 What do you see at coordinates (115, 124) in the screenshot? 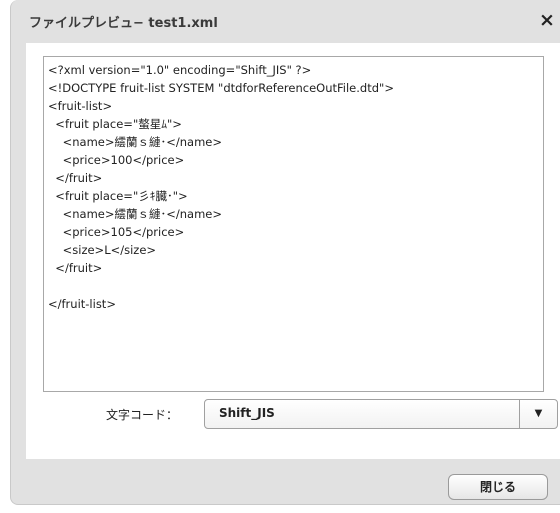
I see `xml-line: <fruit place="螯星ﾑ">` at bounding box center [115, 124].